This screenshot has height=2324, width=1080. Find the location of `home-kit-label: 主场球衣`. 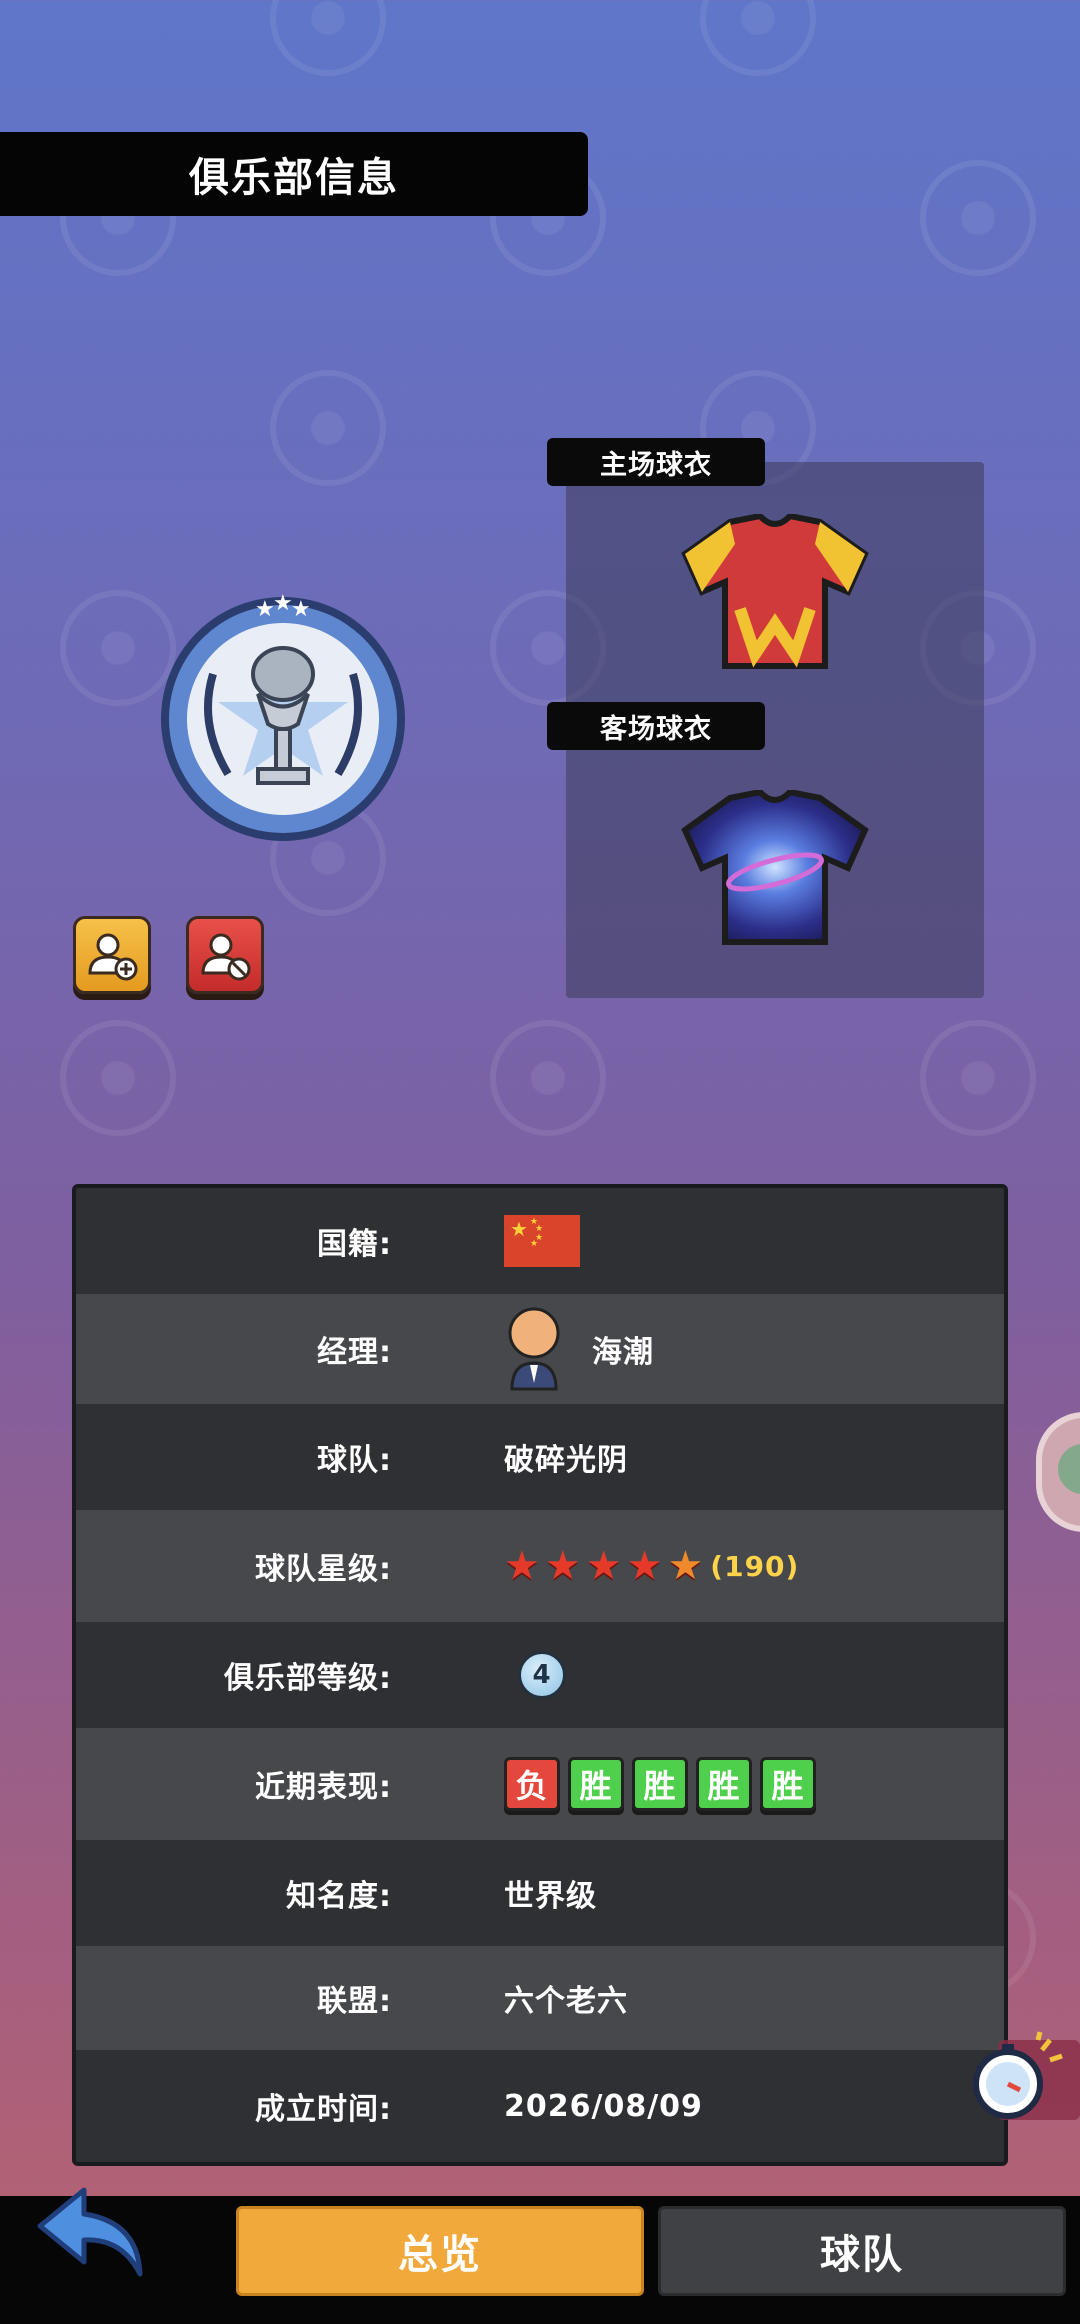

home-kit-label: 主场球衣 is located at coordinates (656, 462).